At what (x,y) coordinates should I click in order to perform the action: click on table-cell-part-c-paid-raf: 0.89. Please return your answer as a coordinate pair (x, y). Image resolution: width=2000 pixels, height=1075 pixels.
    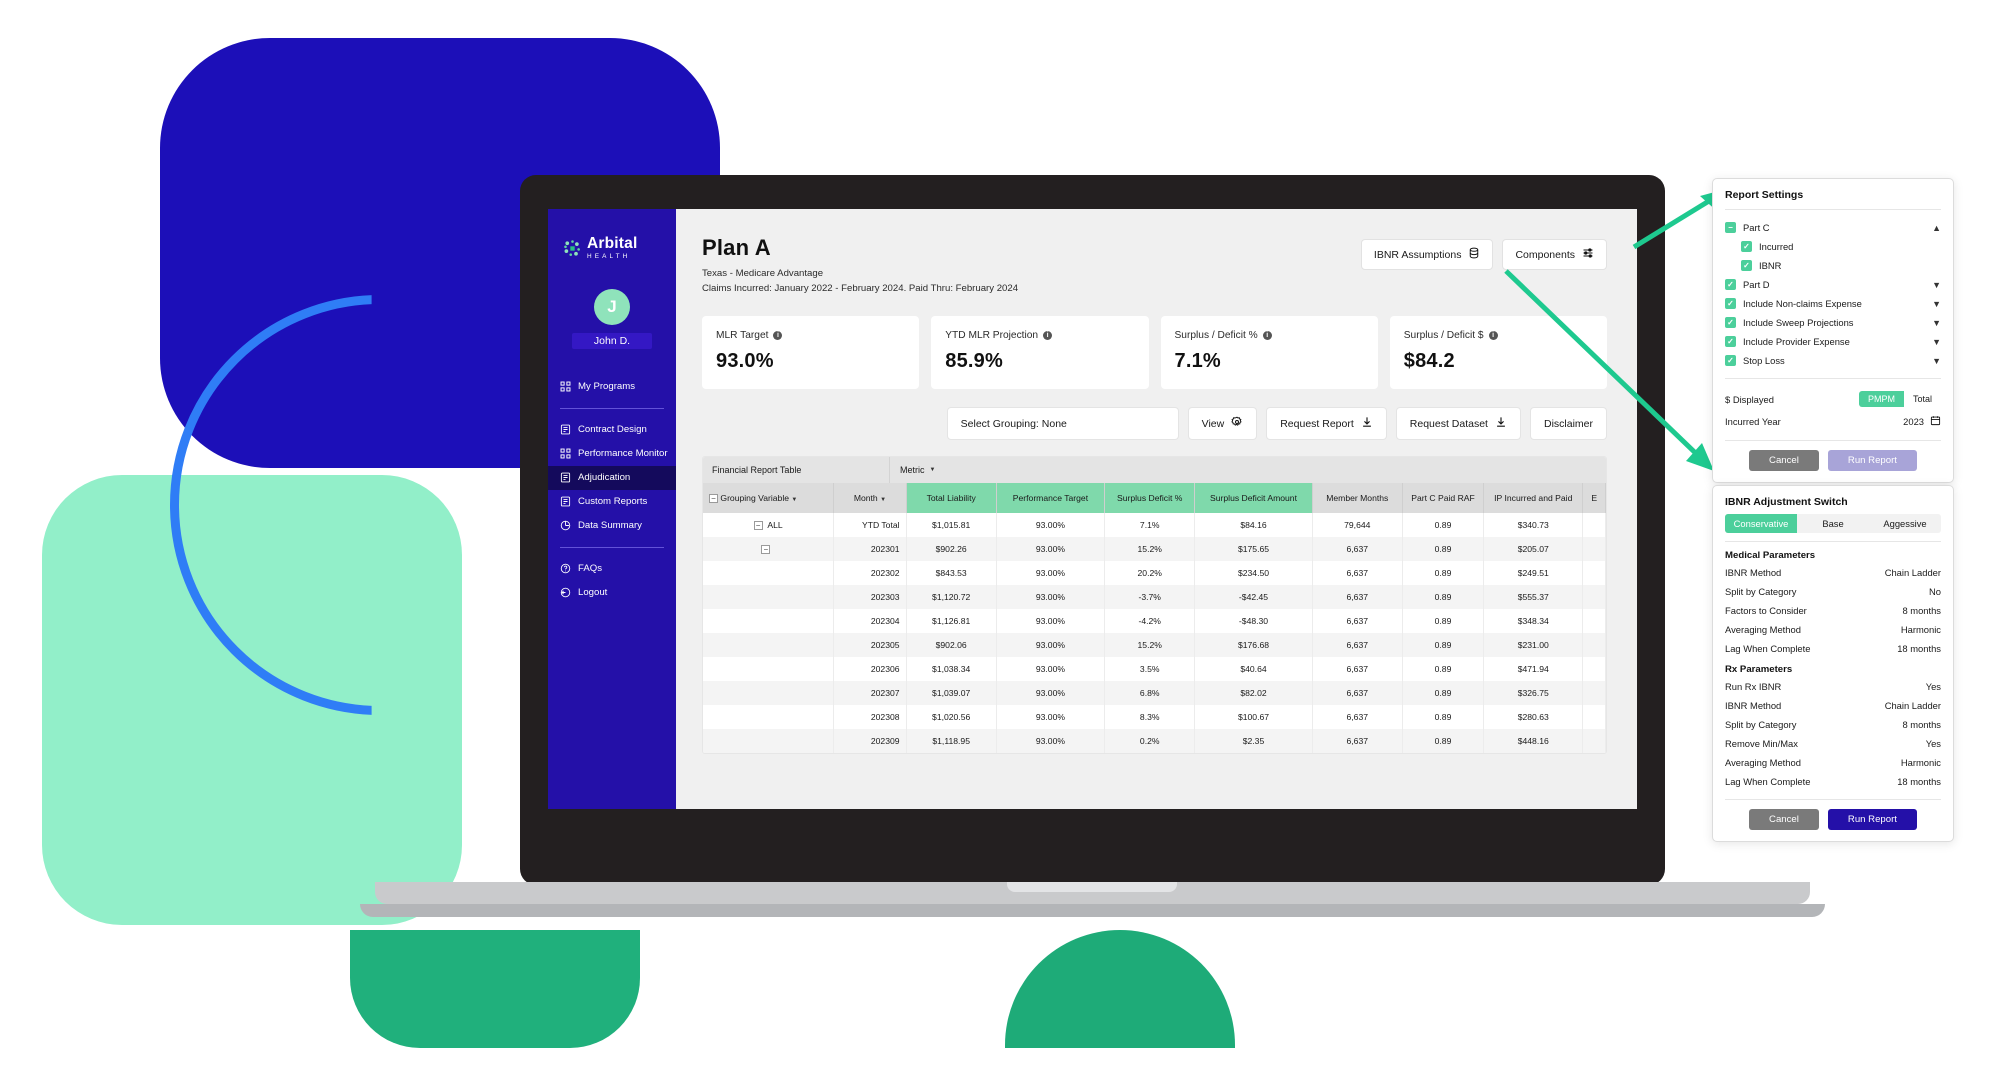
    Looking at the image, I should click on (1443, 525).